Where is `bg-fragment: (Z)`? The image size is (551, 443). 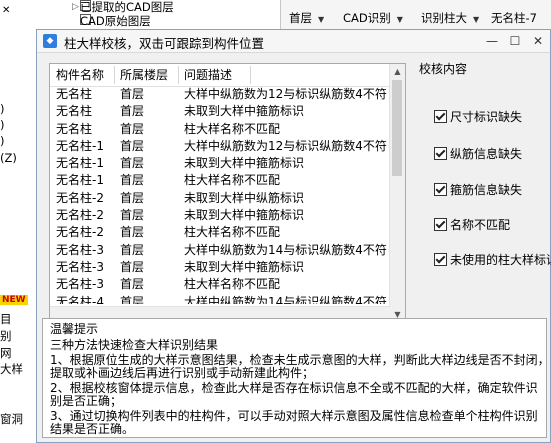
bg-fragment: (Z) is located at coordinates (8, 158).